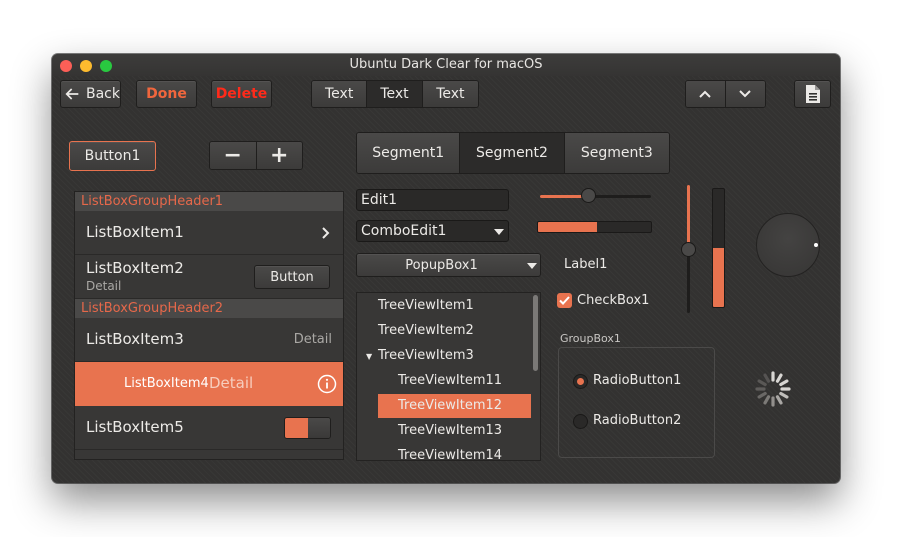  Describe the element at coordinates (166, 383) in the screenshot. I see `list-item-4-label: ListBoxItem4` at that location.